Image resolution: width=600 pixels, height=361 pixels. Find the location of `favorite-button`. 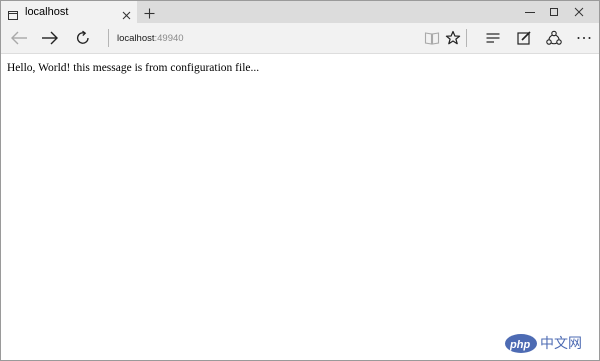

favorite-button is located at coordinates (453, 38).